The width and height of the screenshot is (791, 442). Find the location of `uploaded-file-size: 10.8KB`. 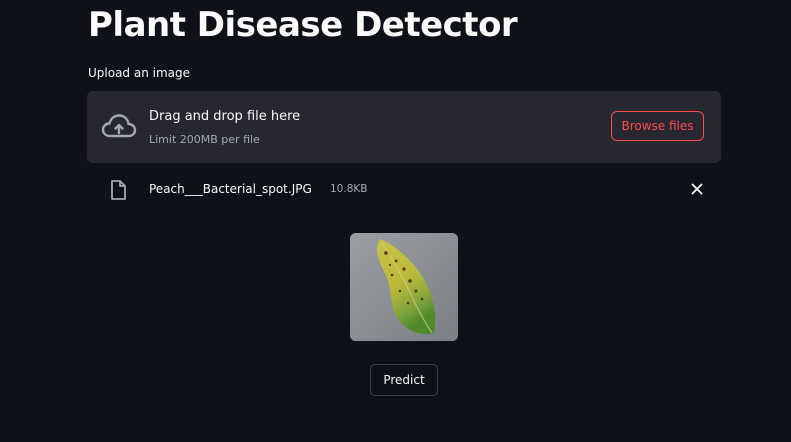

uploaded-file-size: 10.8KB is located at coordinates (349, 189).